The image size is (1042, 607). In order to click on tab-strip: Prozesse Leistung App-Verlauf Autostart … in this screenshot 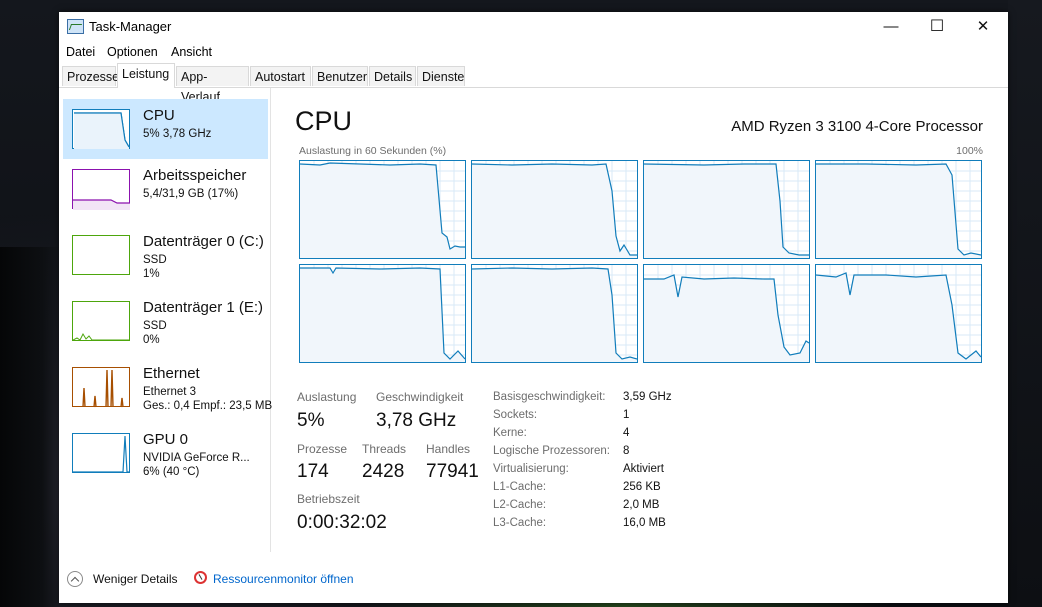, I will do `click(533, 83)`.